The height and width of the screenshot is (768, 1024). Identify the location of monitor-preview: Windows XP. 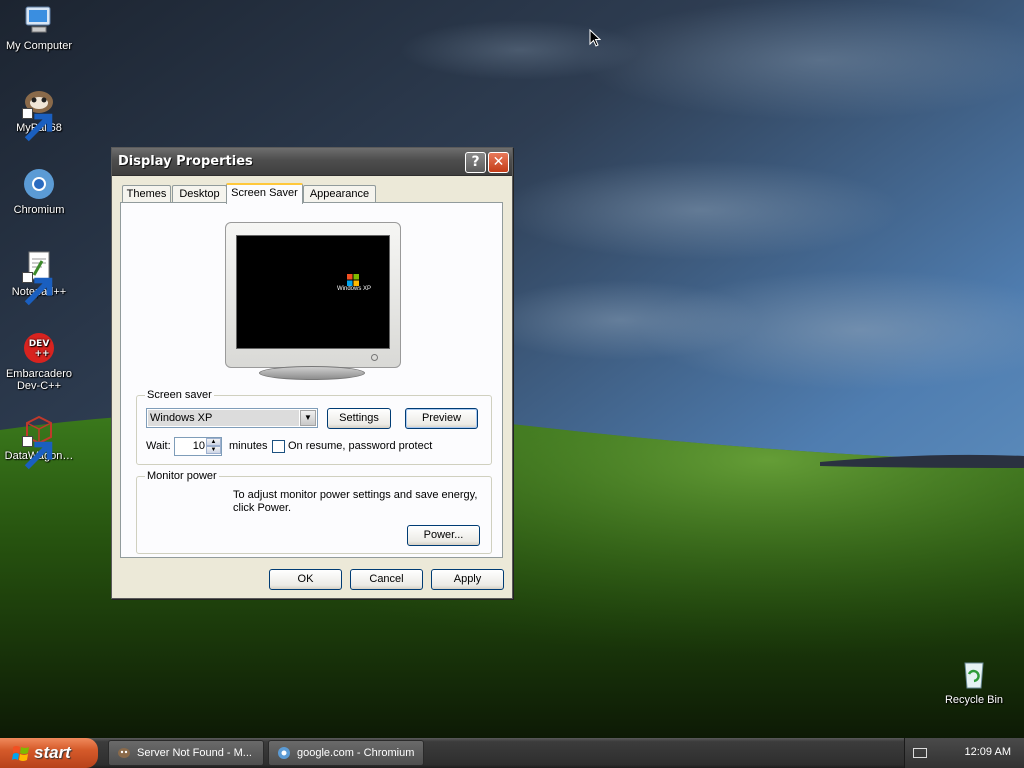
(313, 301).